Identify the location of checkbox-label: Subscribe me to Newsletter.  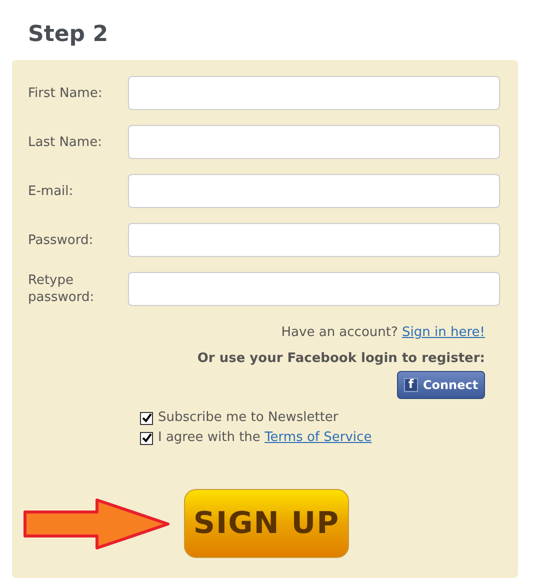
(248, 418).